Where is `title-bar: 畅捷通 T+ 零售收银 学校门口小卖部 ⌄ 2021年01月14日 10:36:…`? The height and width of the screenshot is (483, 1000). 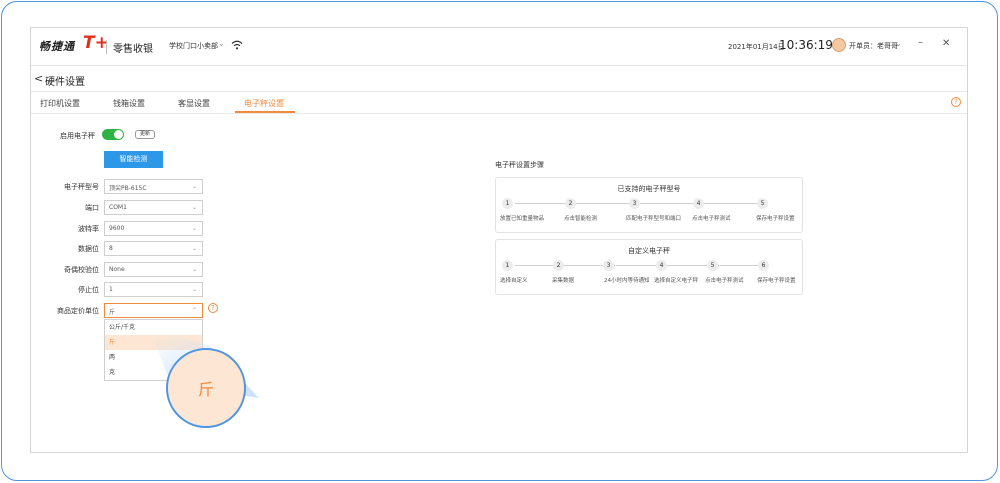
title-bar: 畅捷通 T+ 零售收银 学校门口小卖部 ⌄ 2021年01月14日 10:36:… is located at coordinates (499, 47).